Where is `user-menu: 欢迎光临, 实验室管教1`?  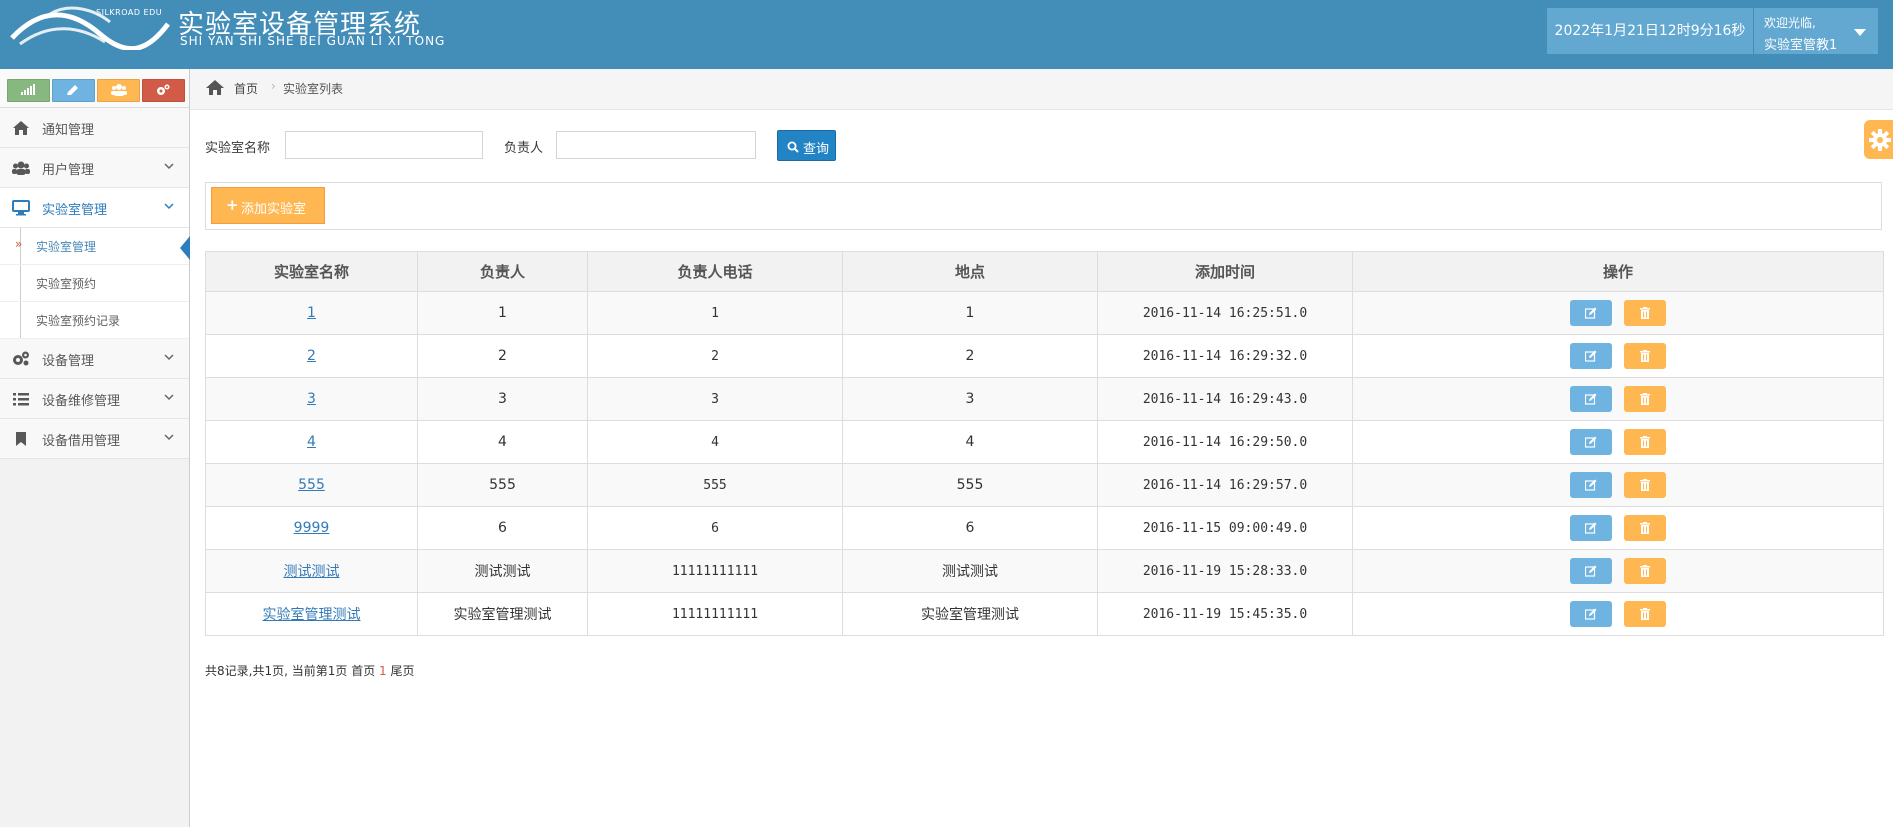
user-menu: 欢迎光临, 实验室管教1 is located at coordinates (1816, 31).